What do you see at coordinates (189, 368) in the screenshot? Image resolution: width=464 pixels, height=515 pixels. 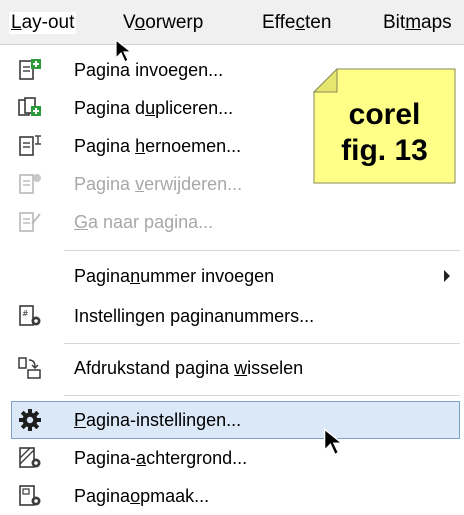 I see `menu-item-label: Afdrukstand pagina wisselen` at bounding box center [189, 368].